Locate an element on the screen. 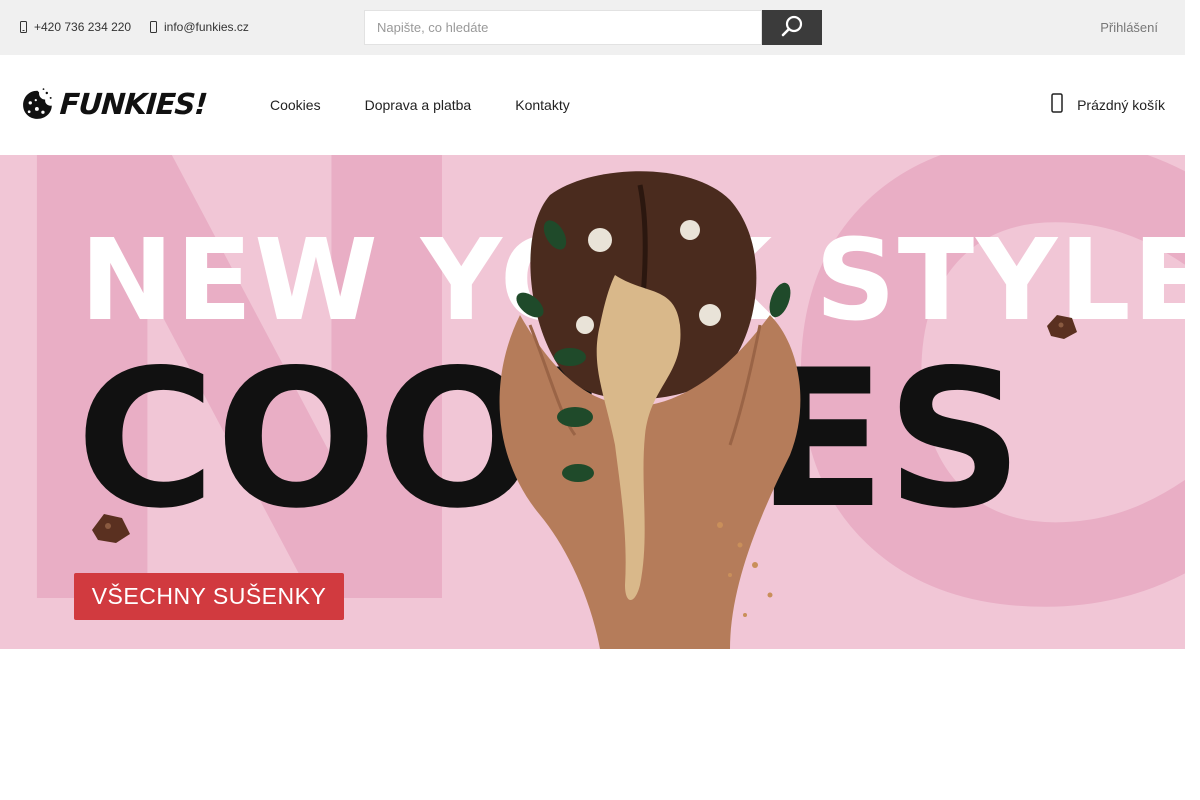  phone-number: +420 736 234 220 is located at coordinates (83, 27).